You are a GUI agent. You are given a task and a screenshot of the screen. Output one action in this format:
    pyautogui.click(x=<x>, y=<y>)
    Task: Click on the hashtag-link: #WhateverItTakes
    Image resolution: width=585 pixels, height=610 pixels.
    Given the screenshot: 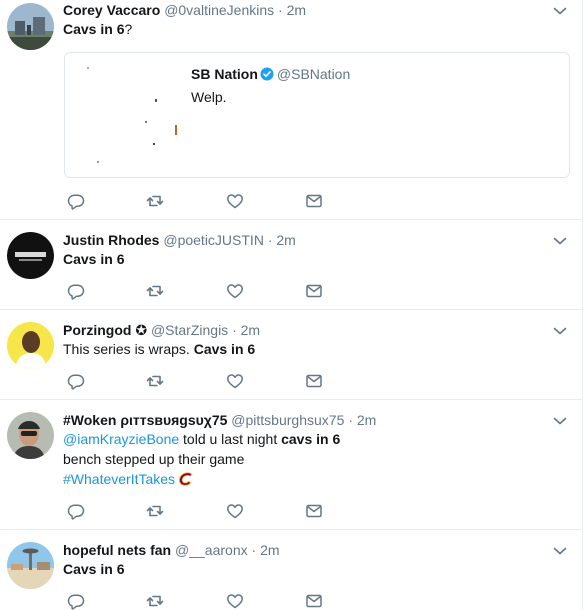 What is the action you would take?
    pyautogui.click(x=119, y=479)
    